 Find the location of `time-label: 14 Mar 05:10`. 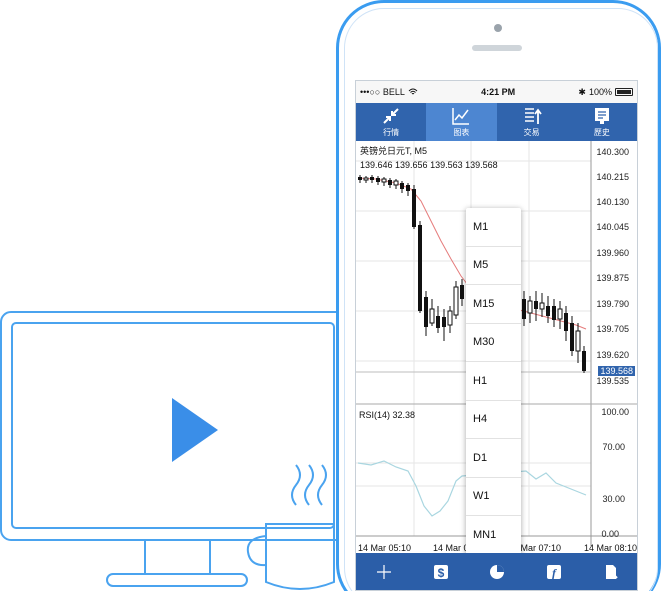

time-label: 14 Mar 05:10 is located at coordinates (385, 548).